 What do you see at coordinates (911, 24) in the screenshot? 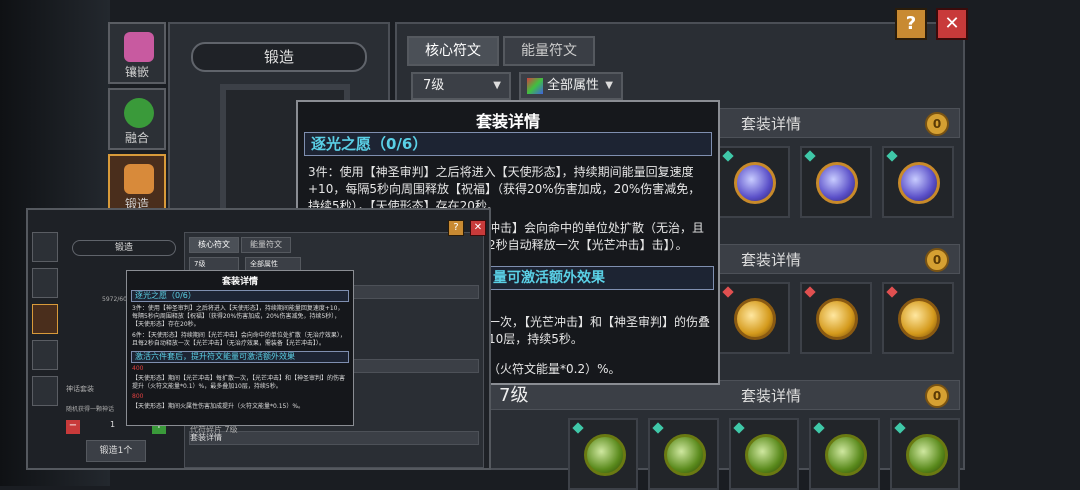
I see `help-button: ?` at bounding box center [911, 24].